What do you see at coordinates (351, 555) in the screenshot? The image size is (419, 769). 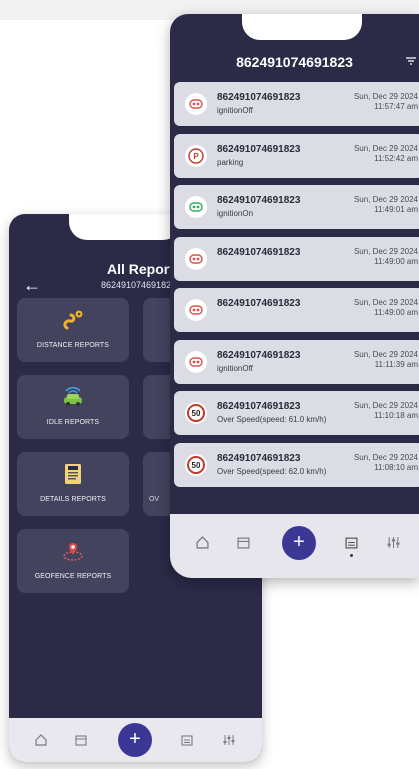 I see `active-tab-dot` at bounding box center [351, 555].